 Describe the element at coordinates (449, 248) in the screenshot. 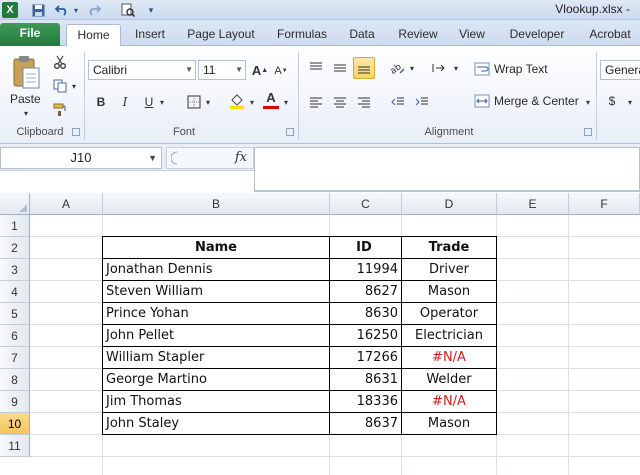

I see `header-trade-cell: Trade` at that location.